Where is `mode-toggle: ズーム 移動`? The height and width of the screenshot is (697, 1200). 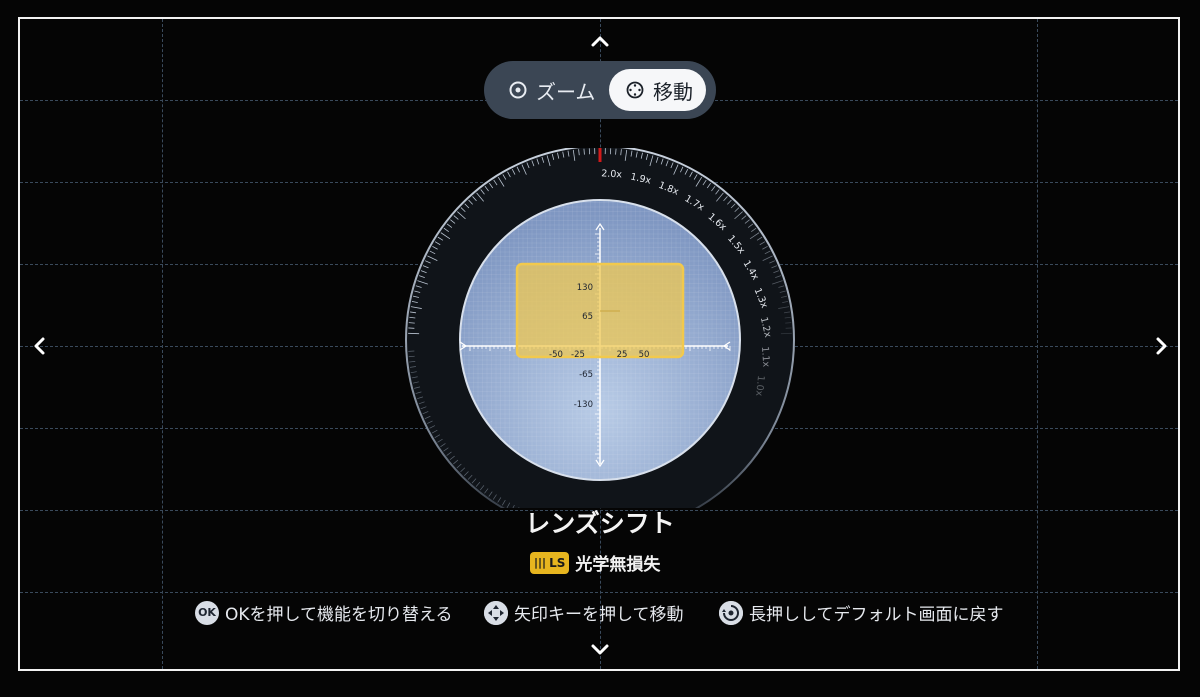
mode-toggle: ズーム 移動 is located at coordinates (600, 90).